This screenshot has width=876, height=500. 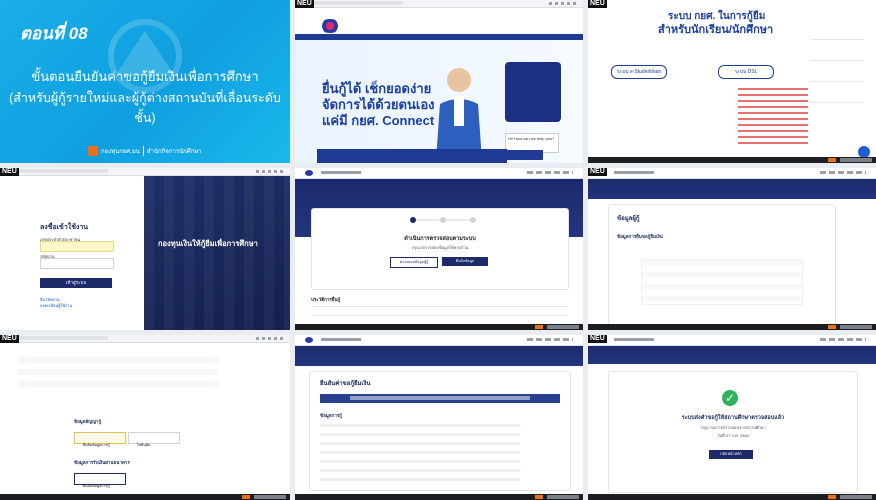 I want to click on success-message: ระบบส่งคำขอกู้ให้สถานศึกษาตรวจสอบแล้ว, so click(x=733, y=418).